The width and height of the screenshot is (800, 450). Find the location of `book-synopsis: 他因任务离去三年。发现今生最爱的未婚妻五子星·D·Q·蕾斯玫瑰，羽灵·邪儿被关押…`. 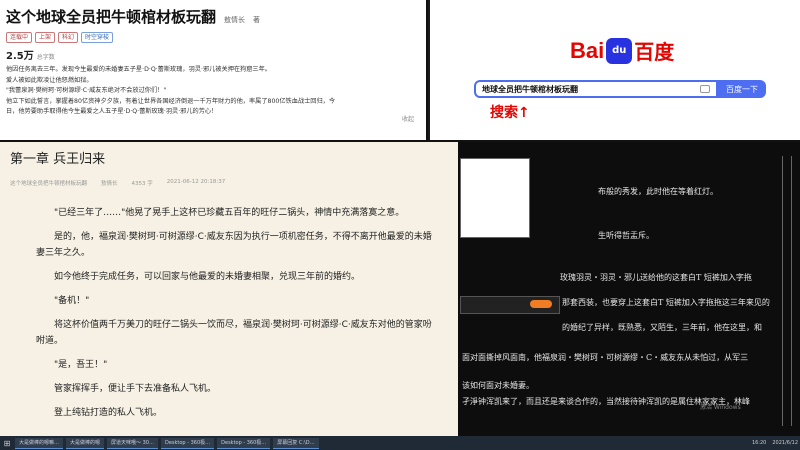

book-synopsis: 他因任务离去三年。发现今生最爱的未婚妻五子星·D·Q·蕾斯玫瑰，羽灵·邪儿被关押… is located at coordinates (213, 91).